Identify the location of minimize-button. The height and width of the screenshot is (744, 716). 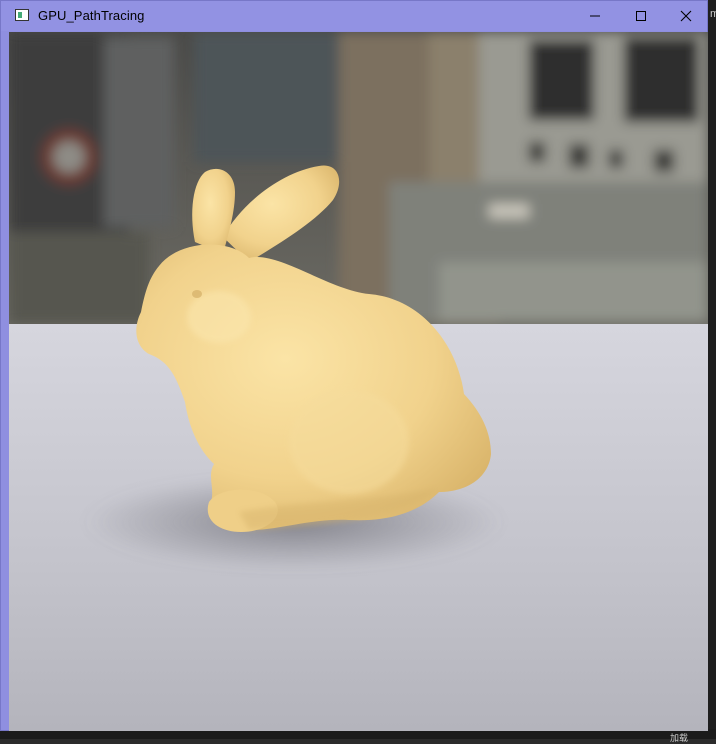
(595, 16).